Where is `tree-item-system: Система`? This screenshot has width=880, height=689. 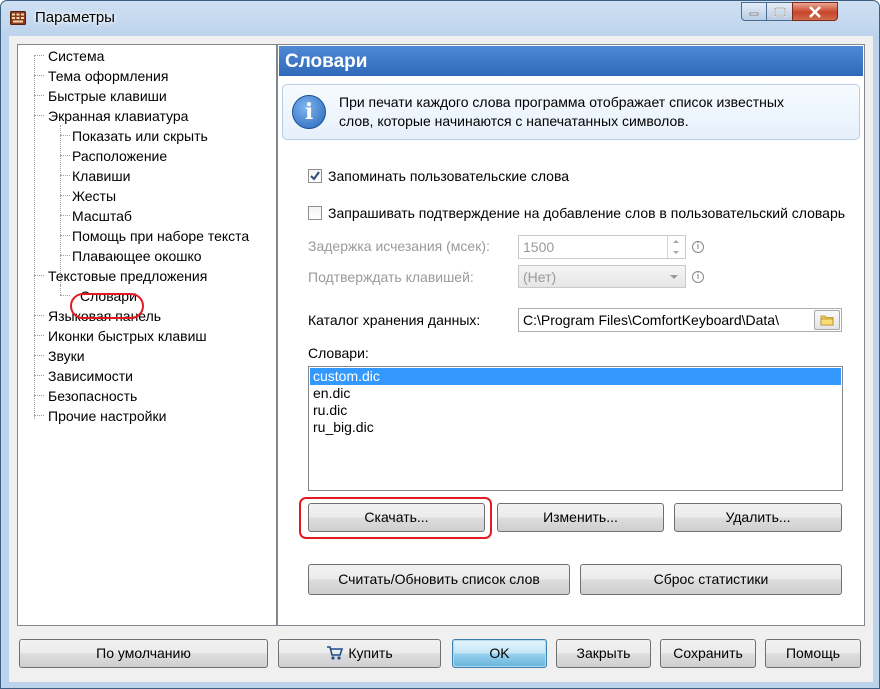
tree-item-system: Система is located at coordinates (76, 56).